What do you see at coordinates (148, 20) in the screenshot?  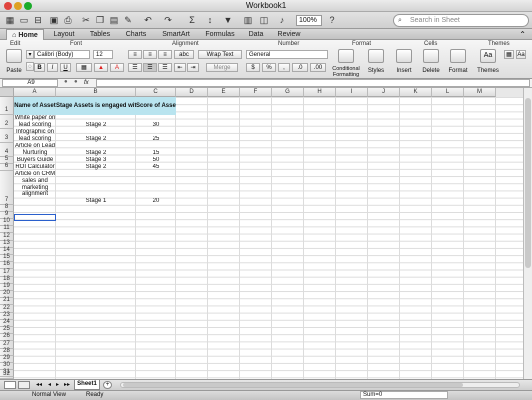 I see `undo-icon: ↶` at bounding box center [148, 20].